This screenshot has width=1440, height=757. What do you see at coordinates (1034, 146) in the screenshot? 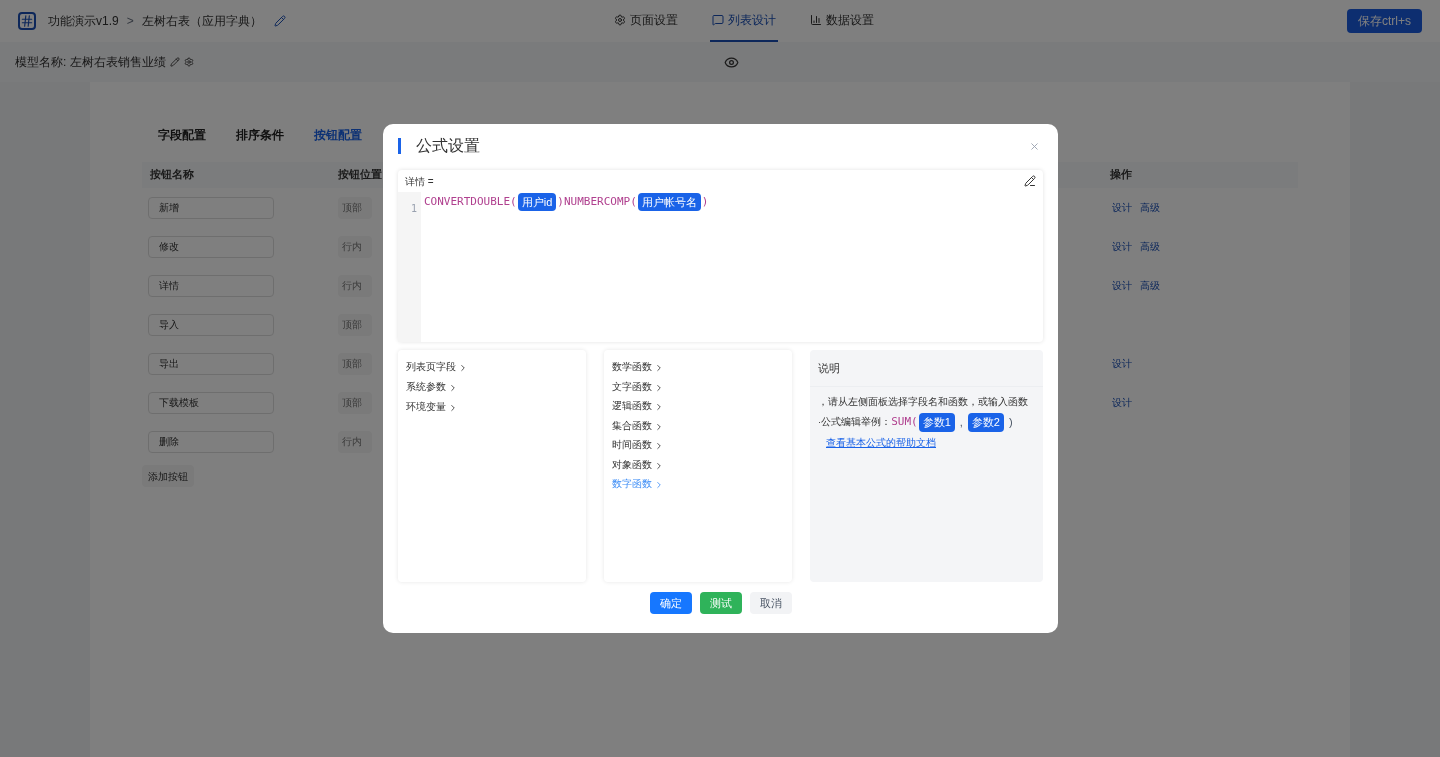
I see `close-icon` at bounding box center [1034, 146].